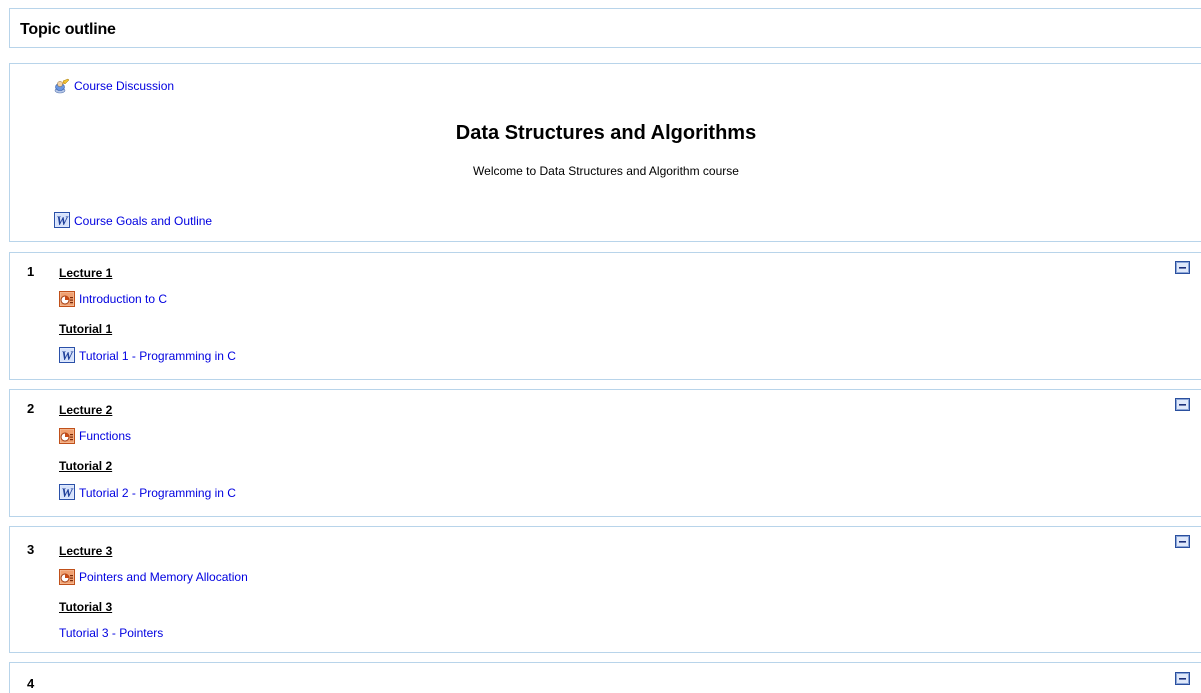 The image size is (1201, 693). What do you see at coordinates (86, 466) in the screenshot?
I see `tutorial-heading: Tutorial 2` at bounding box center [86, 466].